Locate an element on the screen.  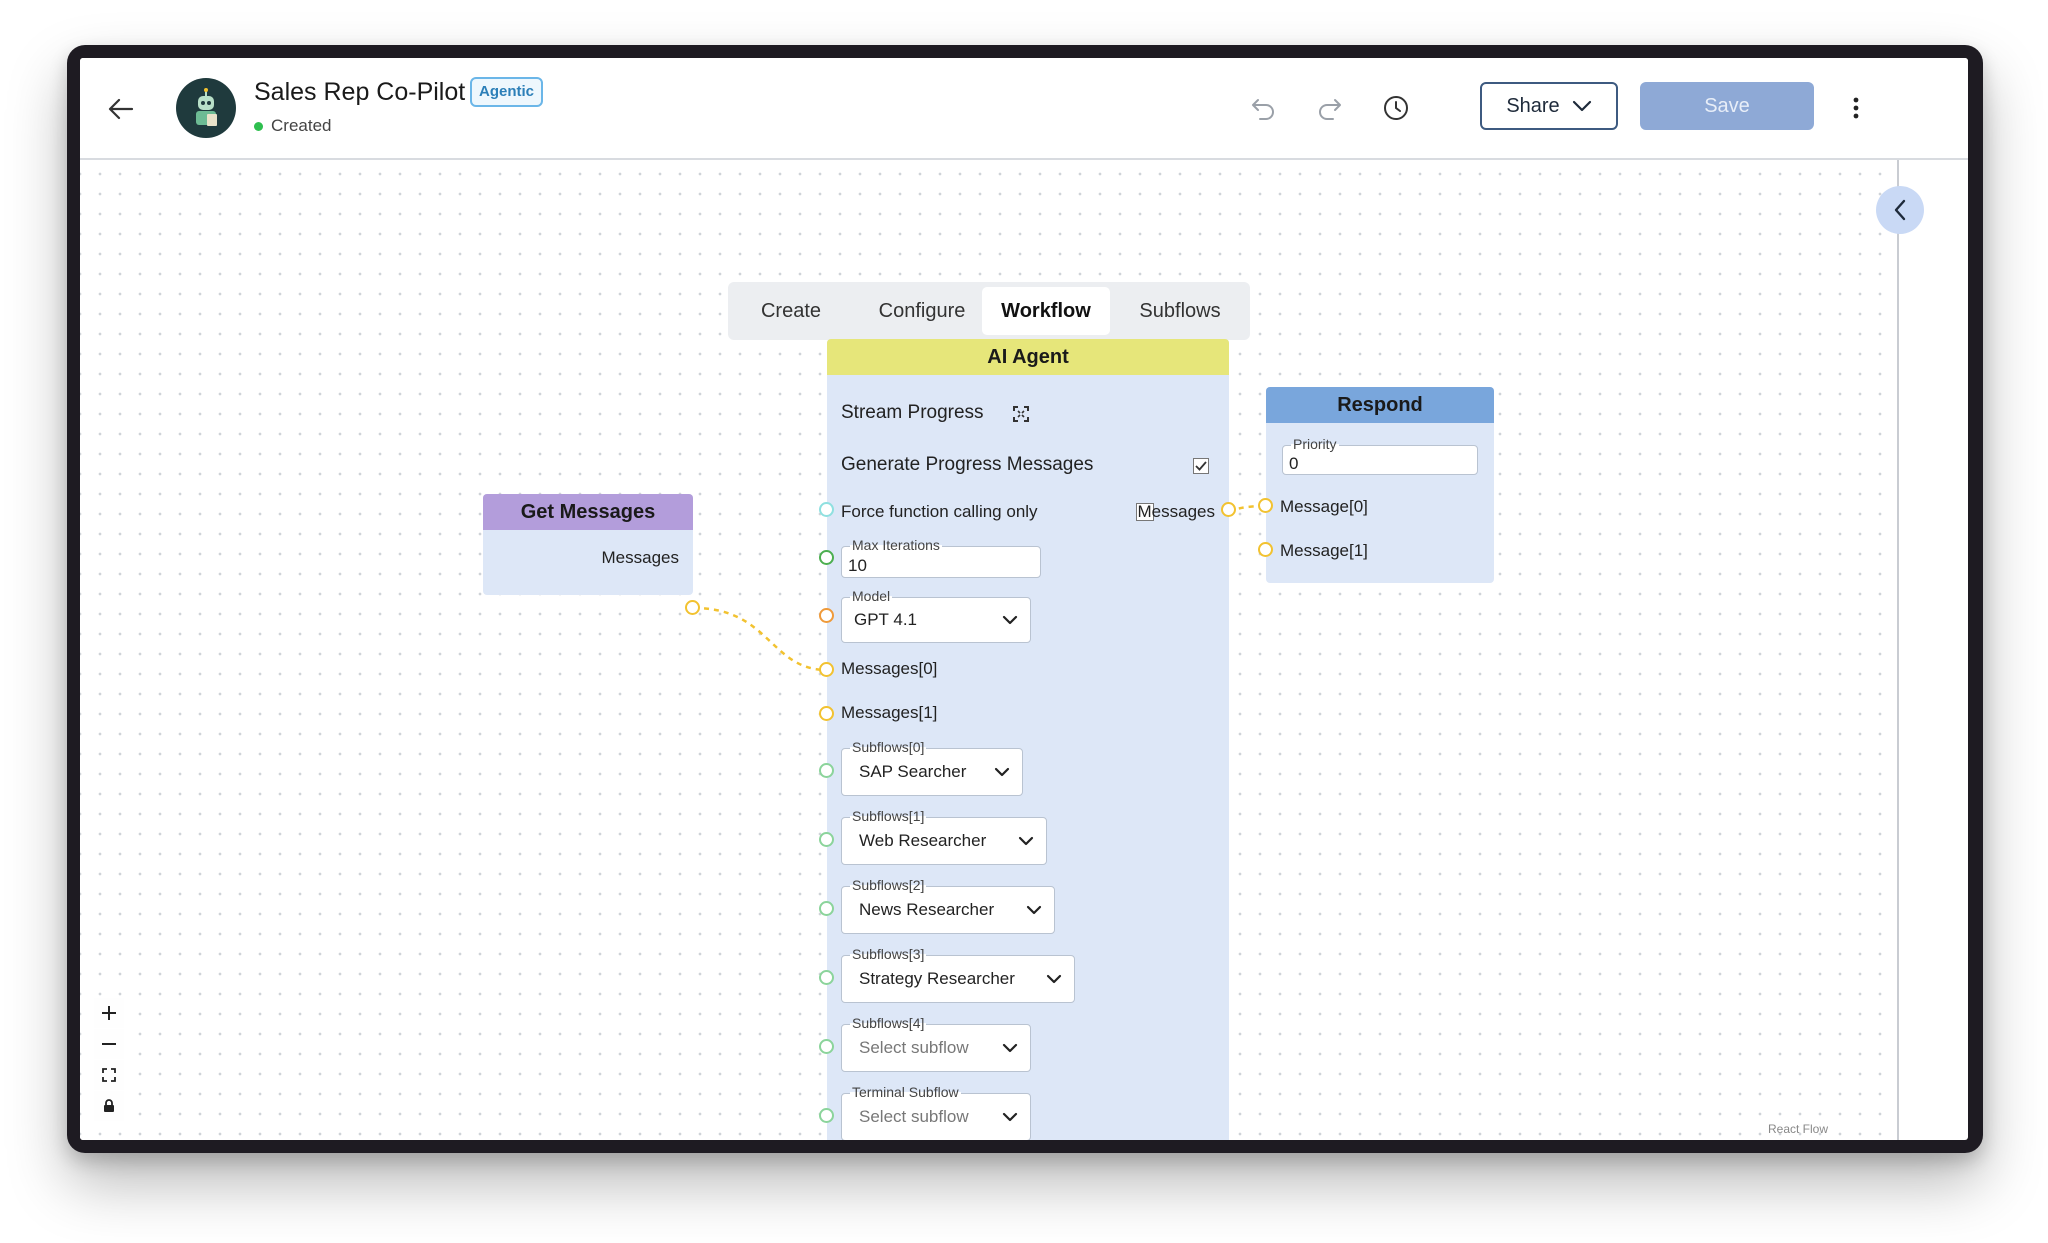
get-messages-node: Get Messages Messages is located at coordinates (588, 544).